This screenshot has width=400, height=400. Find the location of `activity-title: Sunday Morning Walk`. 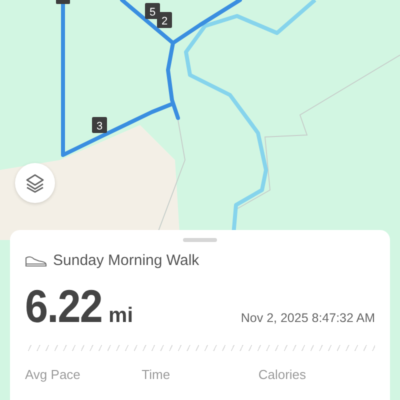

activity-title: Sunday Morning Walk is located at coordinates (126, 260).